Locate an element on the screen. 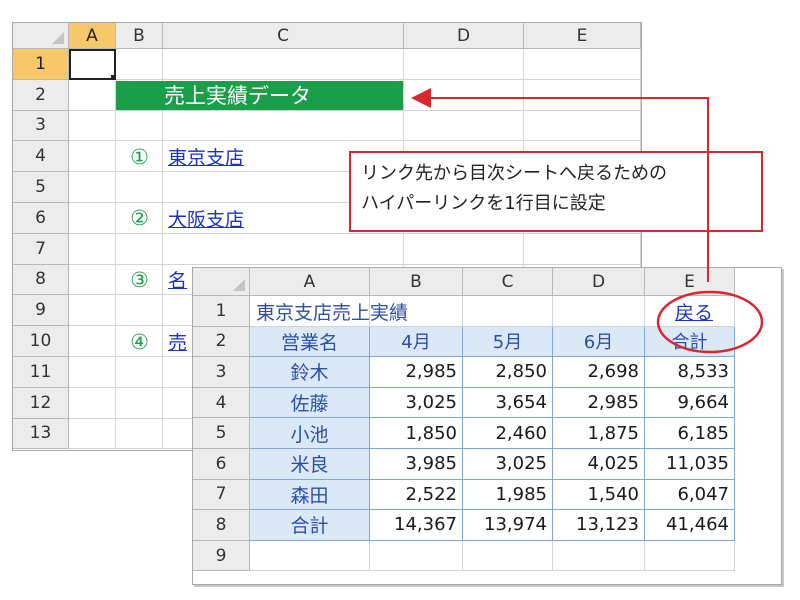 The height and width of the screenshot is (600, 800). table-row-label: 米良 is located at coordinates (310, 464).